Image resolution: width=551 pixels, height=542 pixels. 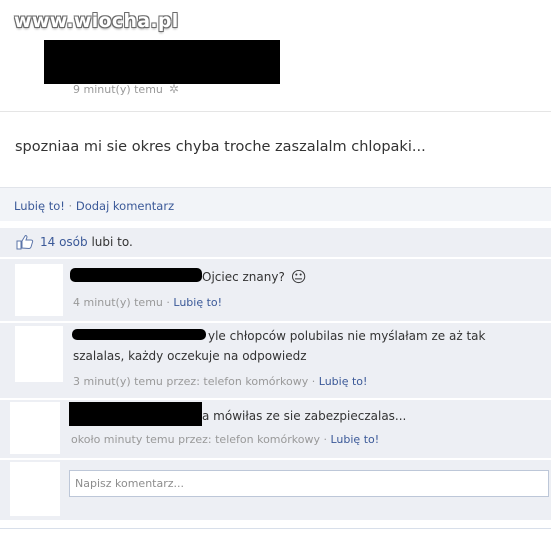 I want to click on like-link: Lubię to!, so click(x=39, y=206).